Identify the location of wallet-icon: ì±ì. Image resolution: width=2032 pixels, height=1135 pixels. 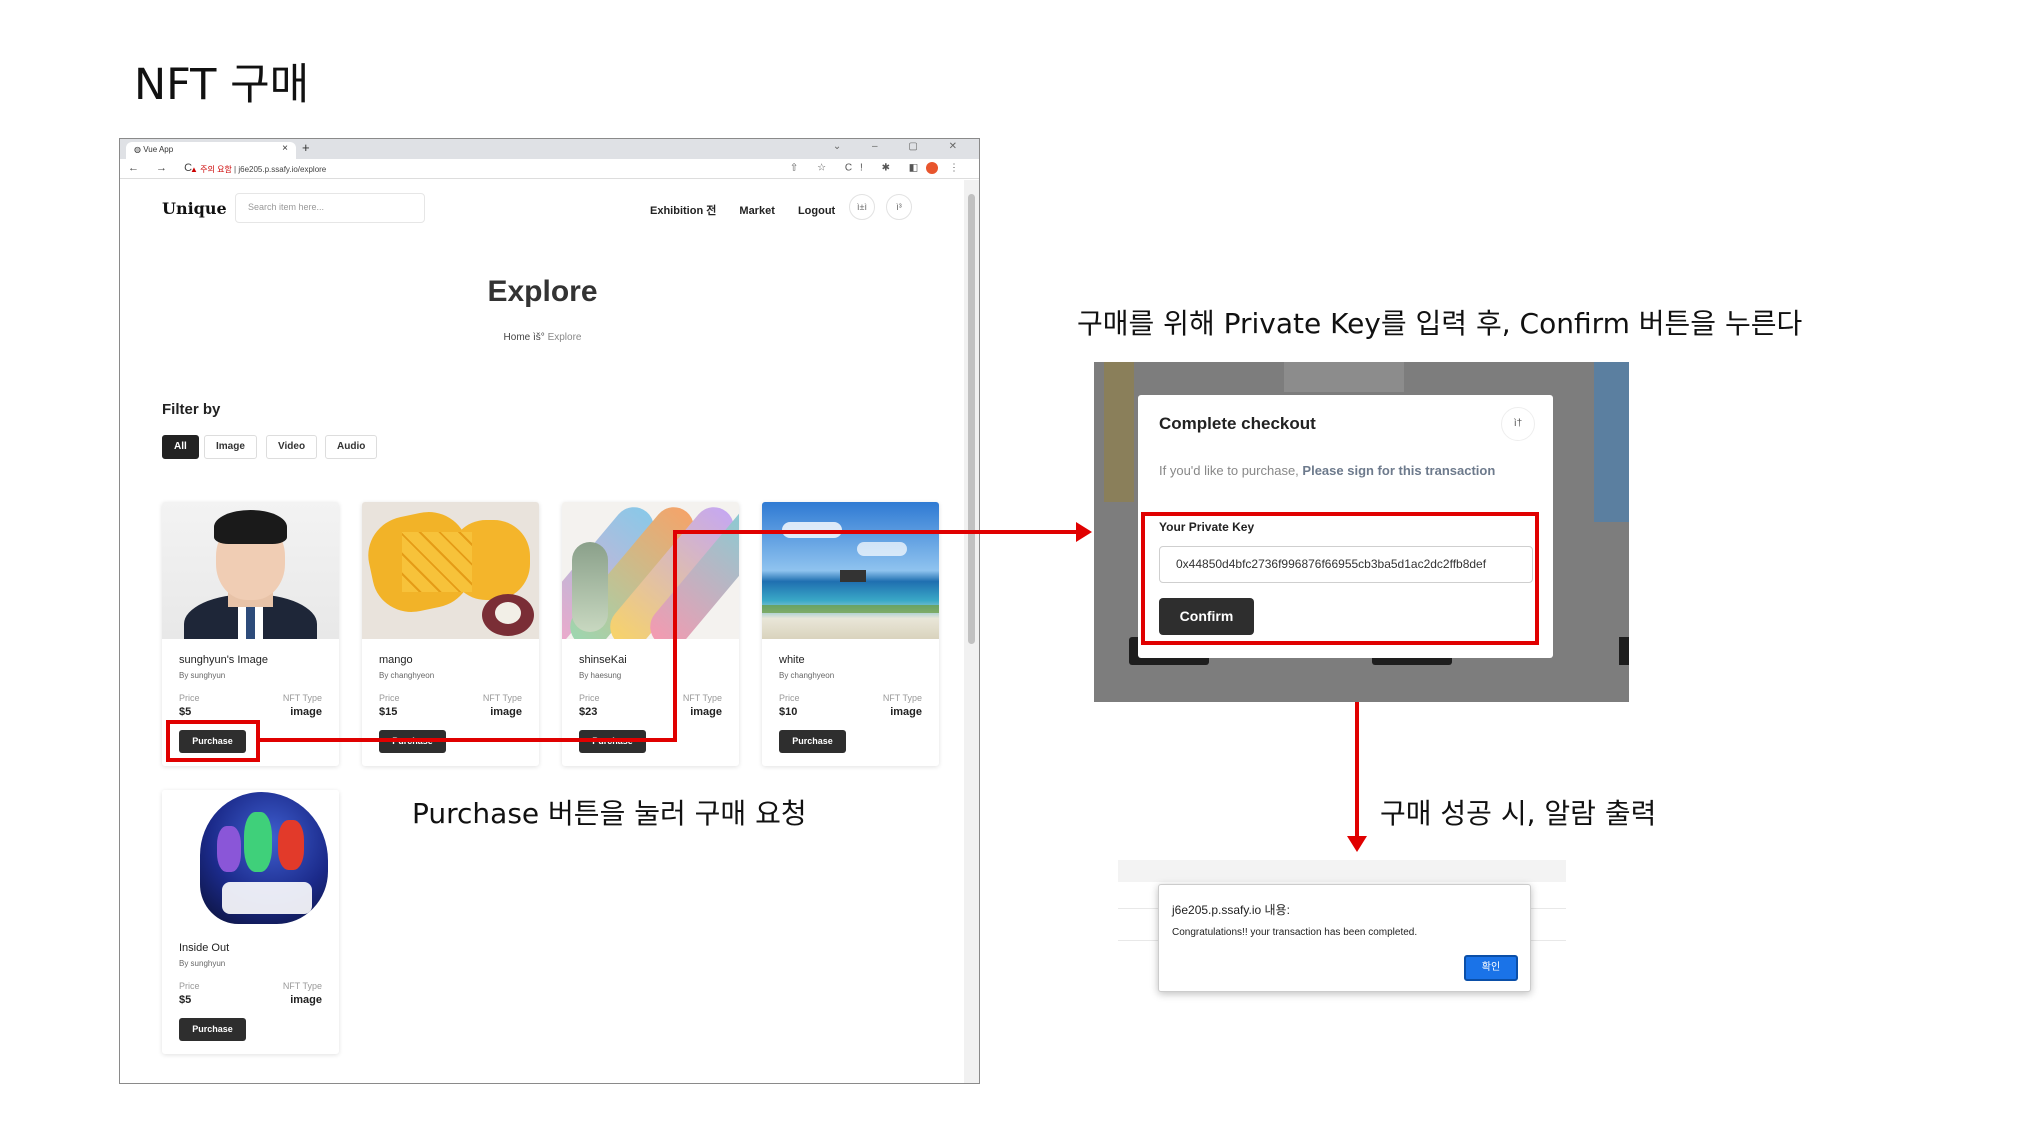
(862, 207).